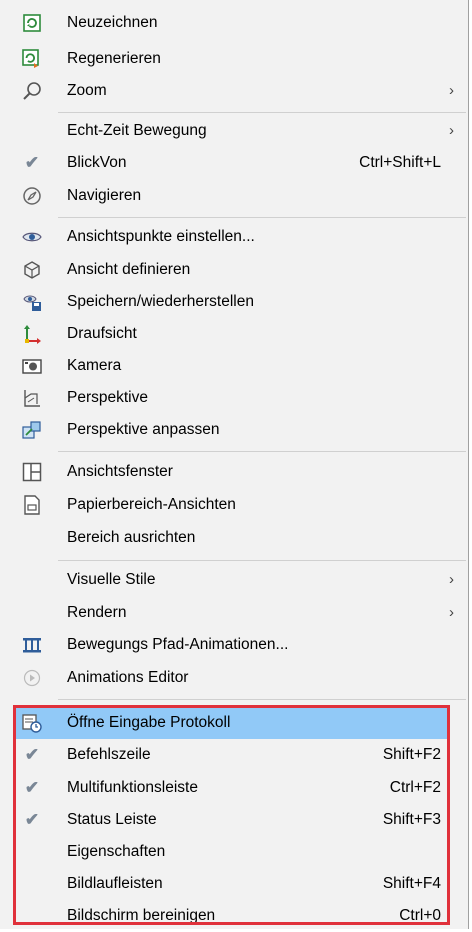  I want to click on menu-item-rendern: Rendern ›, so click(233, 613).